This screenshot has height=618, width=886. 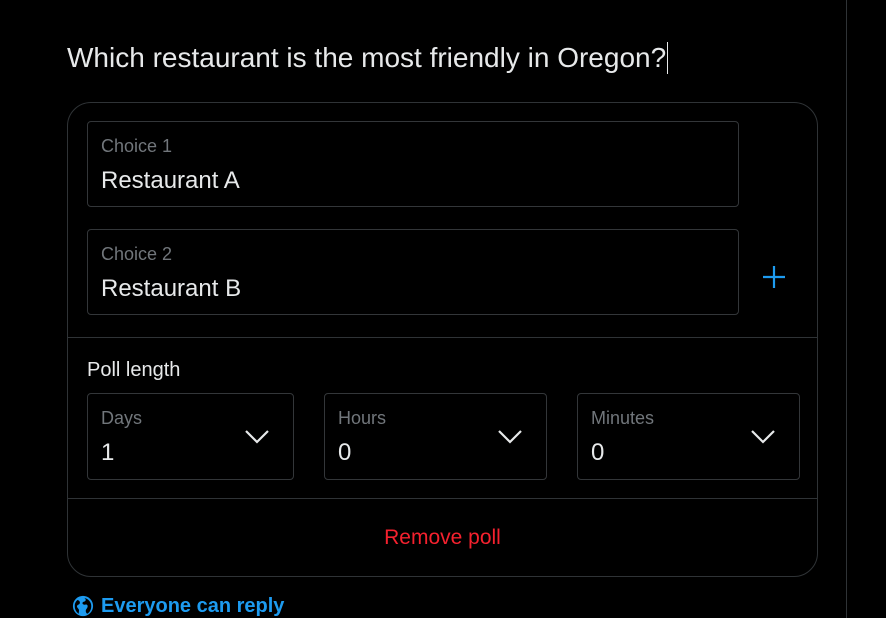 I want to click on poll-divider-bottom, so click(x=442, y=498).